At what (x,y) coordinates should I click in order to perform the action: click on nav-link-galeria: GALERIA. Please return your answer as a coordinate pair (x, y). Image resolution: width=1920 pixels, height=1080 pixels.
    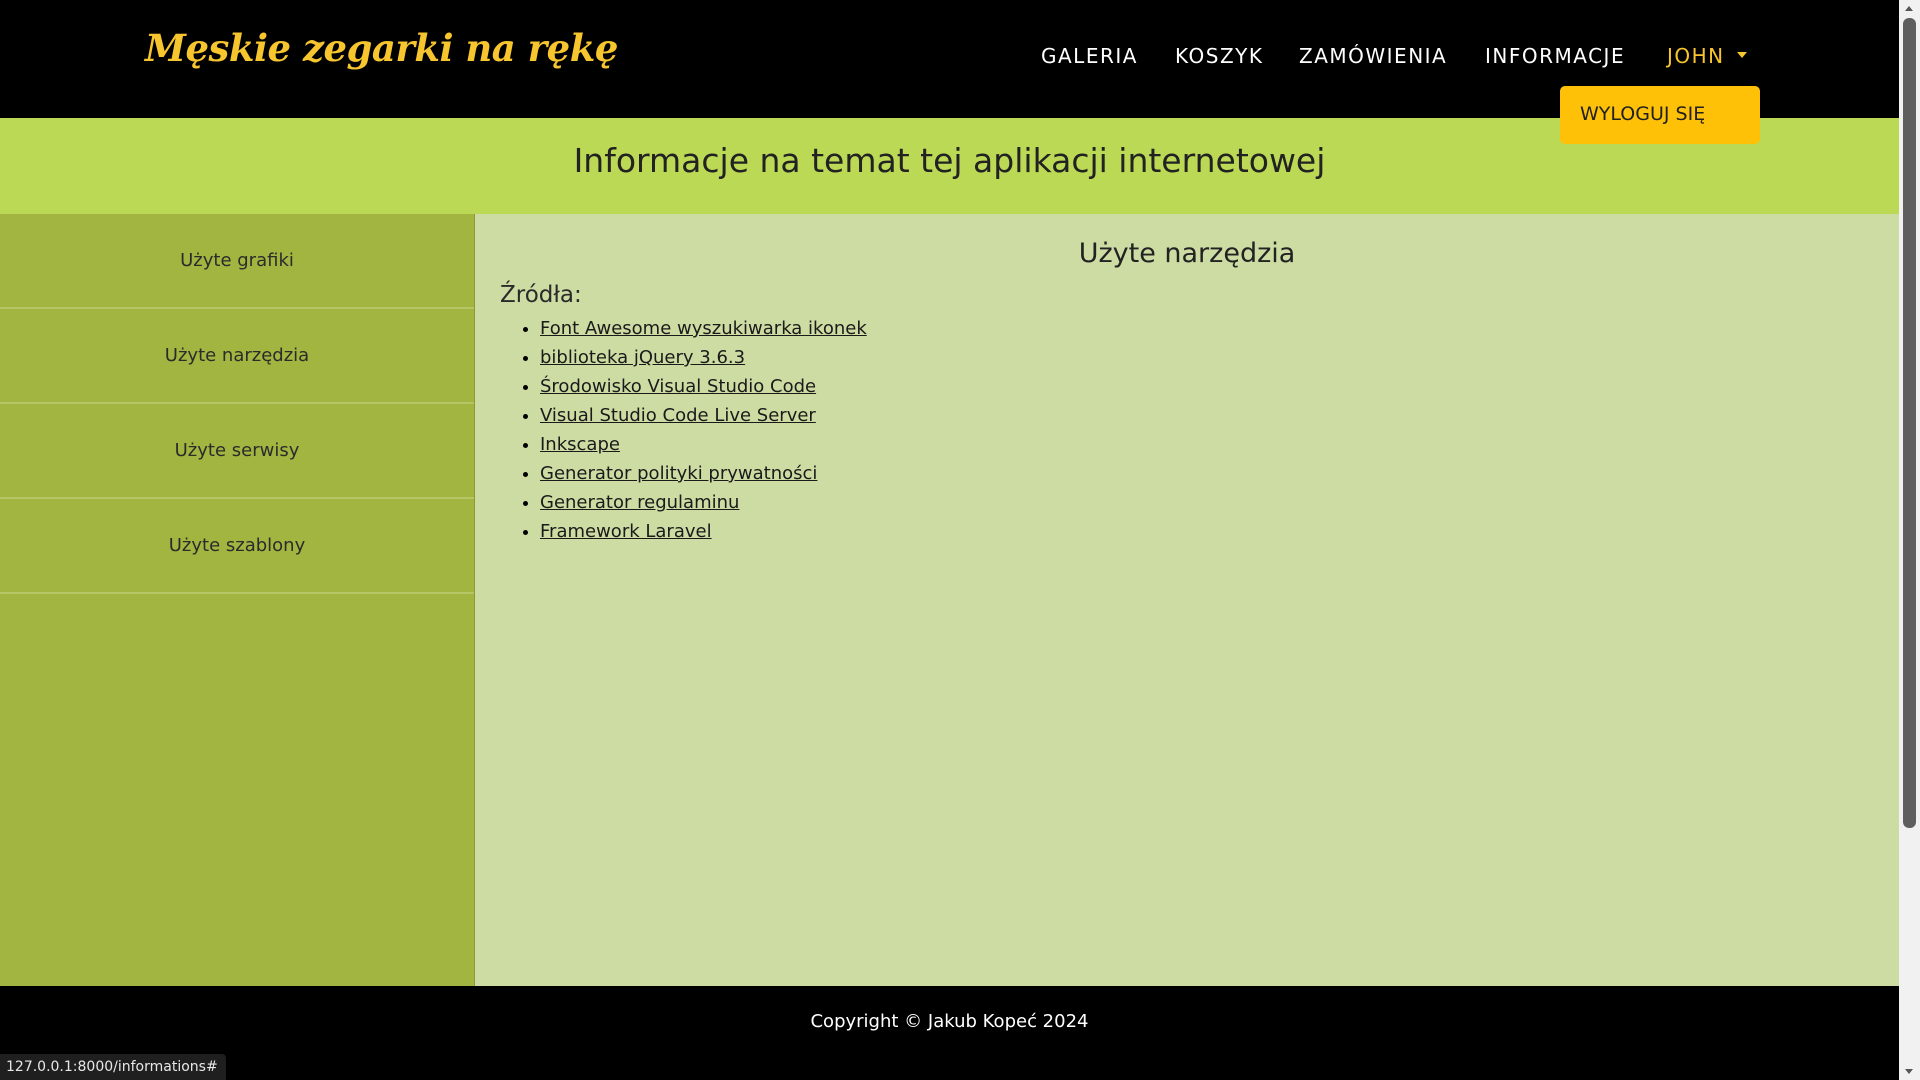
    Looking at the image, I should click on (1089, 56).